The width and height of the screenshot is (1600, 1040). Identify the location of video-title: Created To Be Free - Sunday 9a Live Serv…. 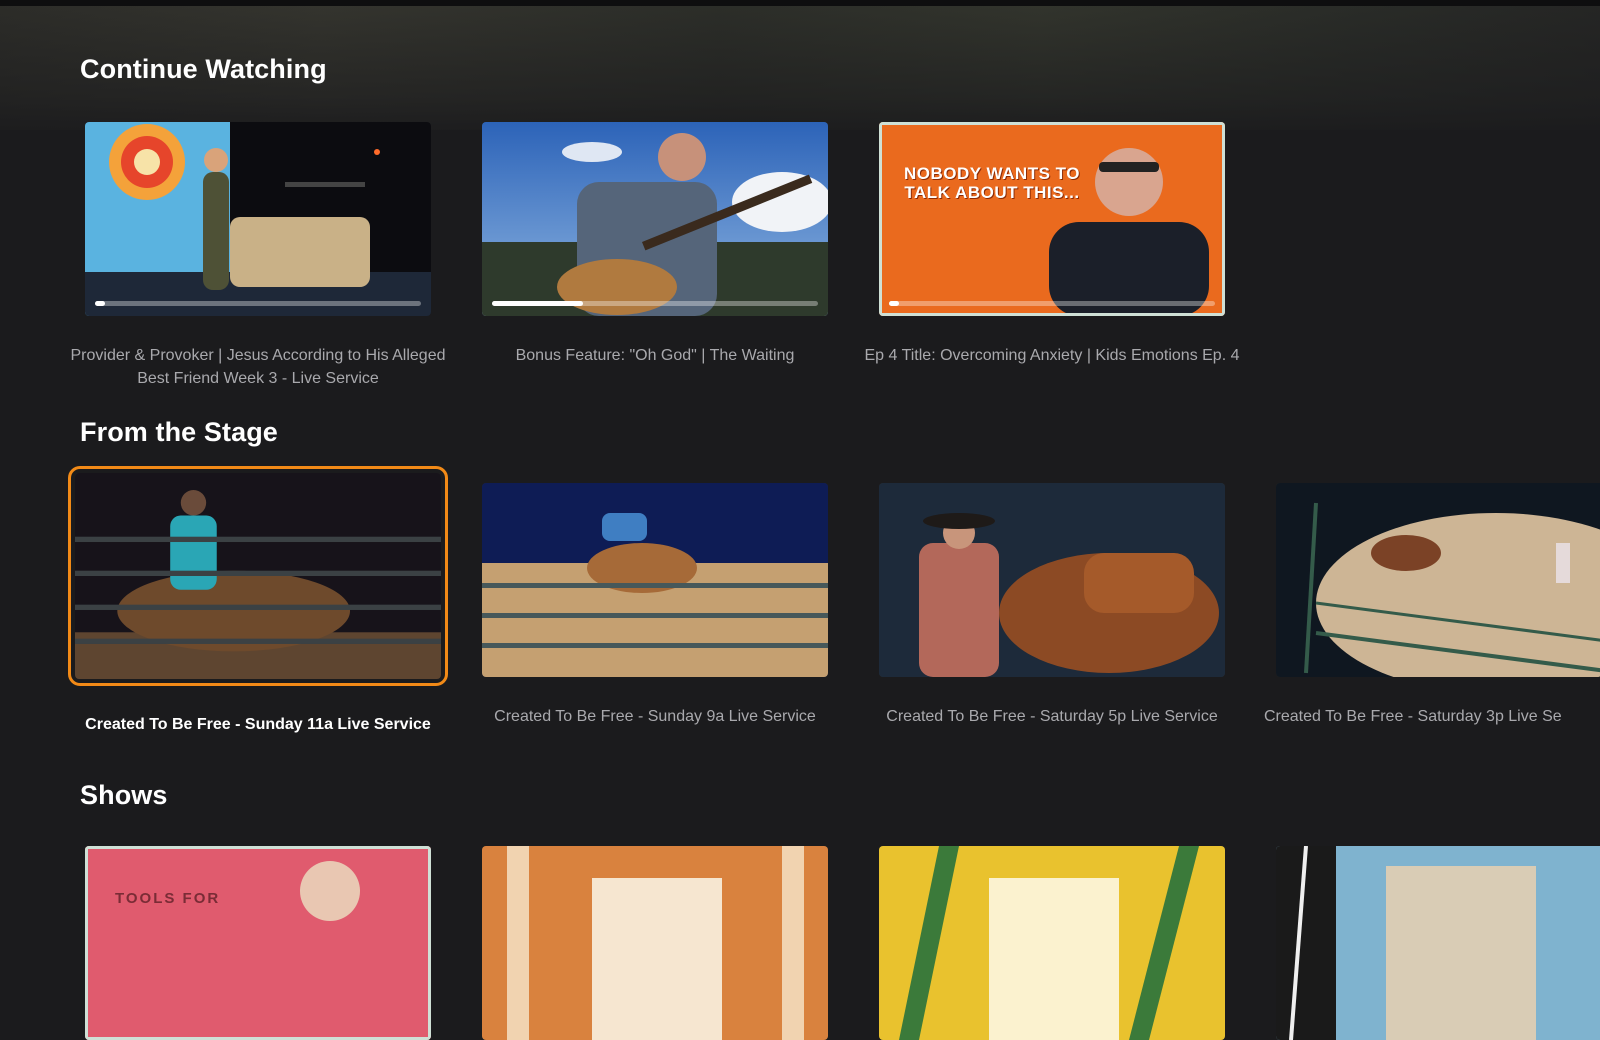
(655, 716).